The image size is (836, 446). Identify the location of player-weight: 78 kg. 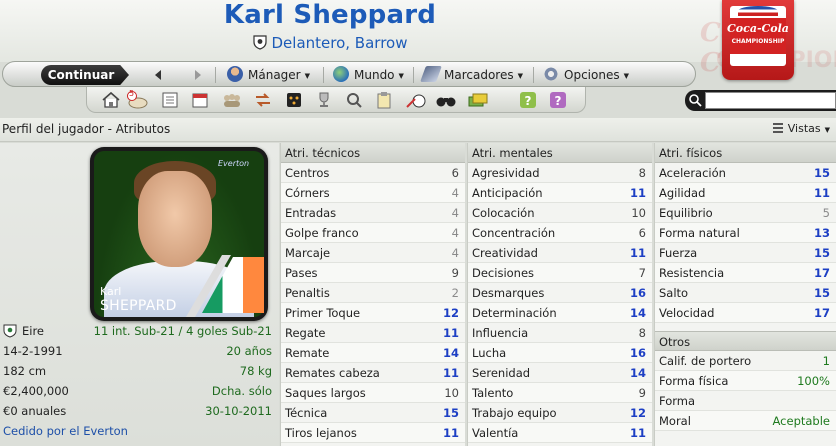
(255, 371).